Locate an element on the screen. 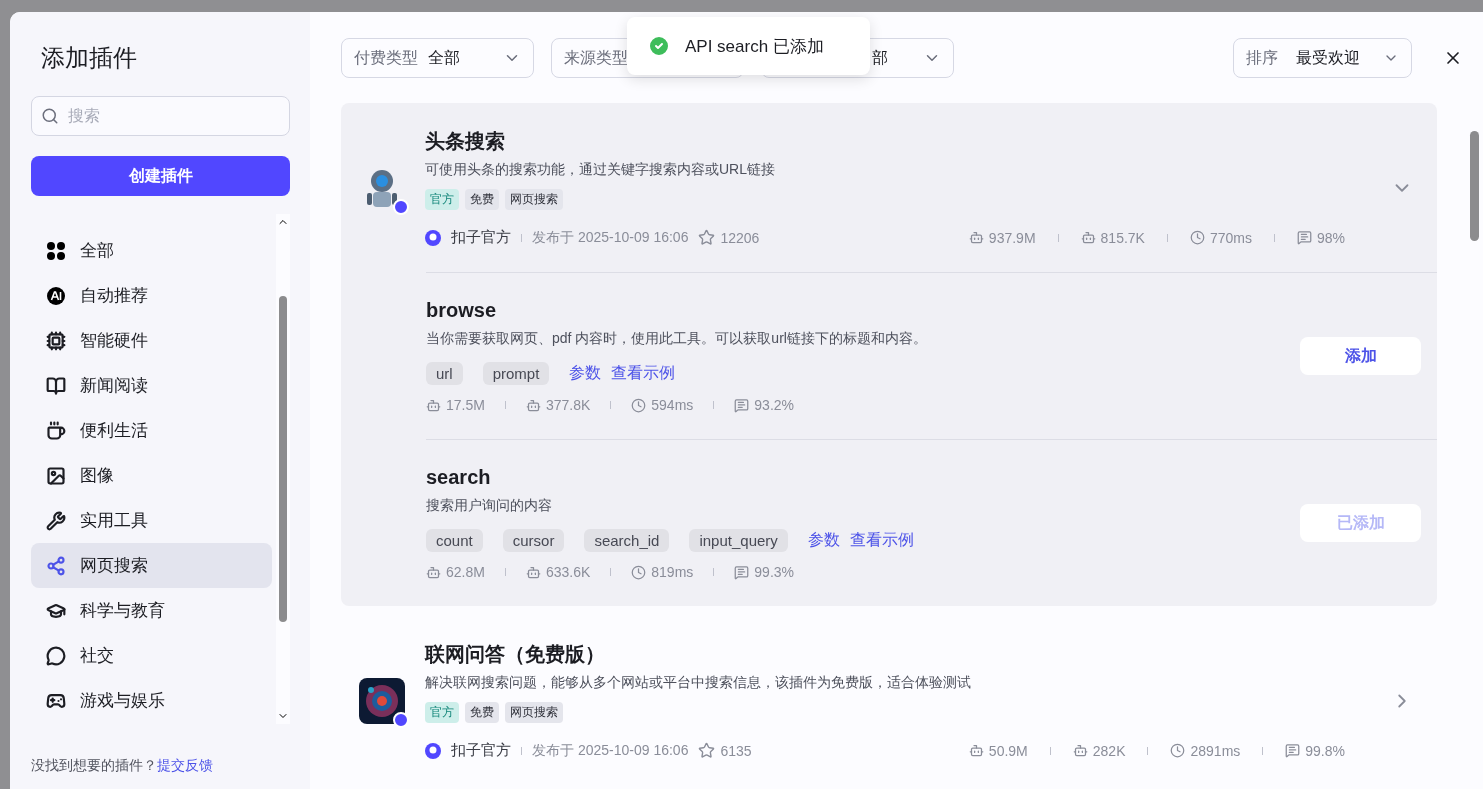 The width and height of the screenshot is (1483, 789). parameter-chip: url is located at coordinates (444, 373).